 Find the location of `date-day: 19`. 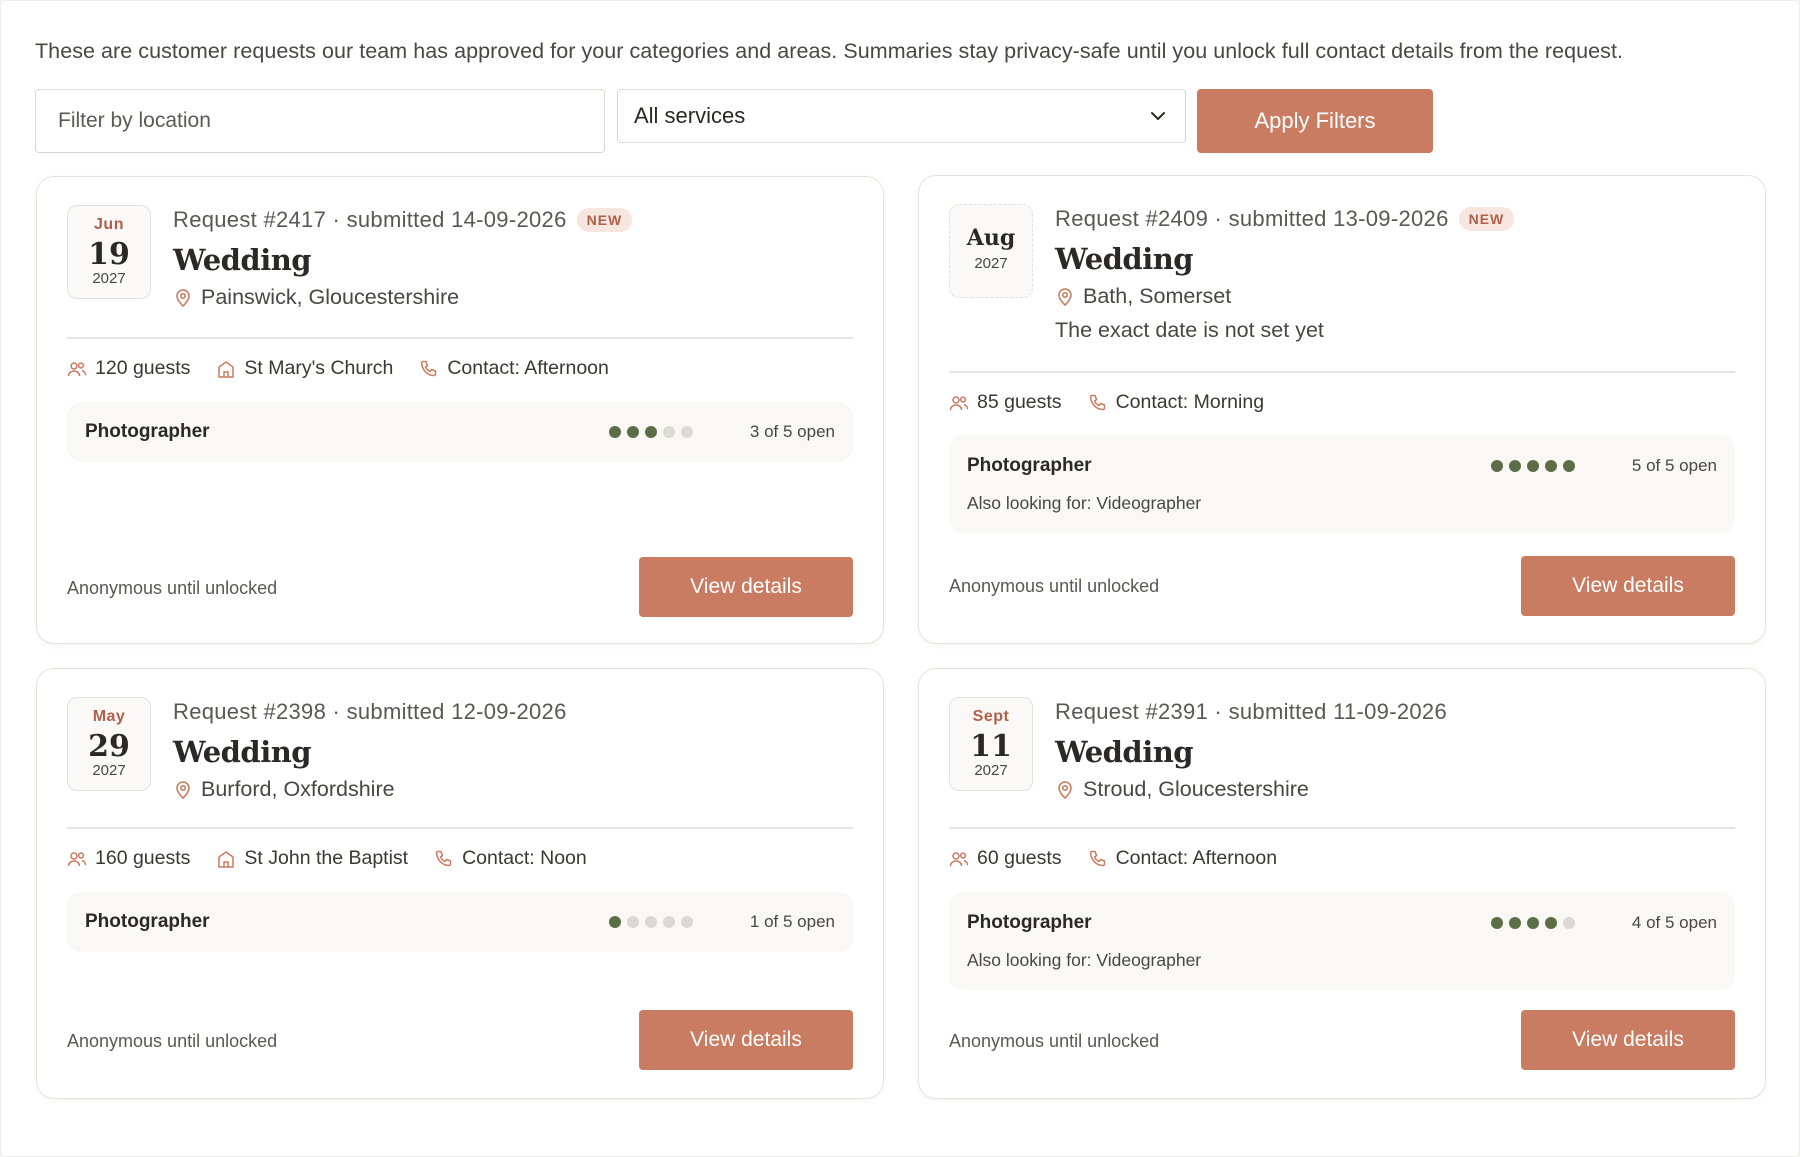

date-day: 19 is located at coordinates (109, 254).